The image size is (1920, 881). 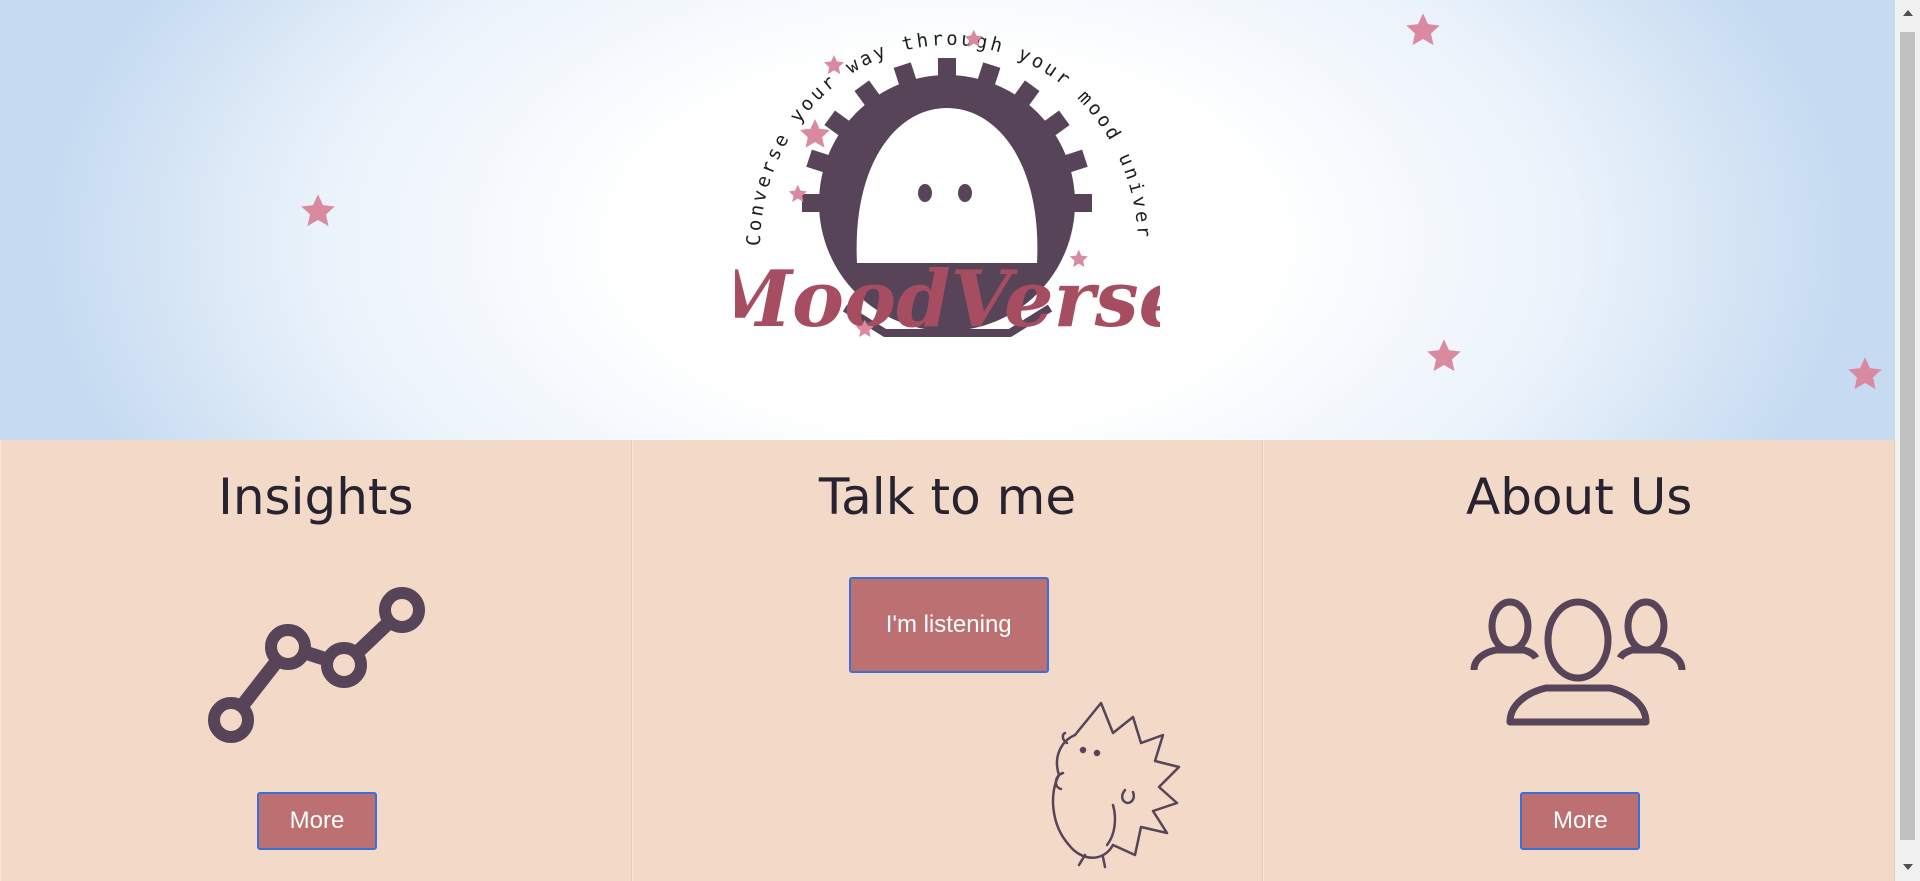 What do you see at coordinates (948, 625) in the screenshot?
I see `listening-button: I'm listening` at bounding box center [948, 625].